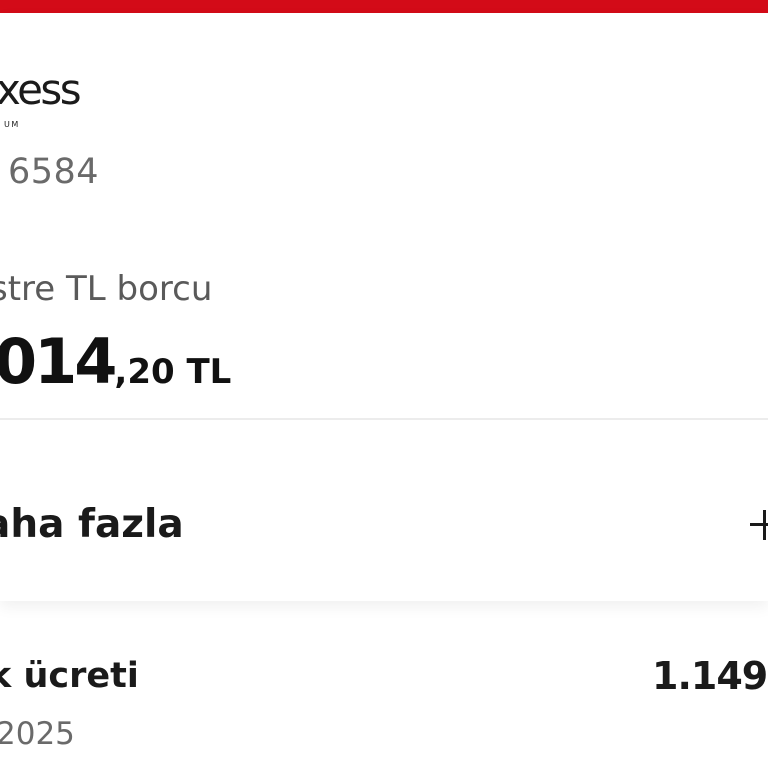 The height and width of the screenshot is (768, 768). Describe the element at coordinates (384, 6) in the screenshot. I see `top-red-bar` at that location.